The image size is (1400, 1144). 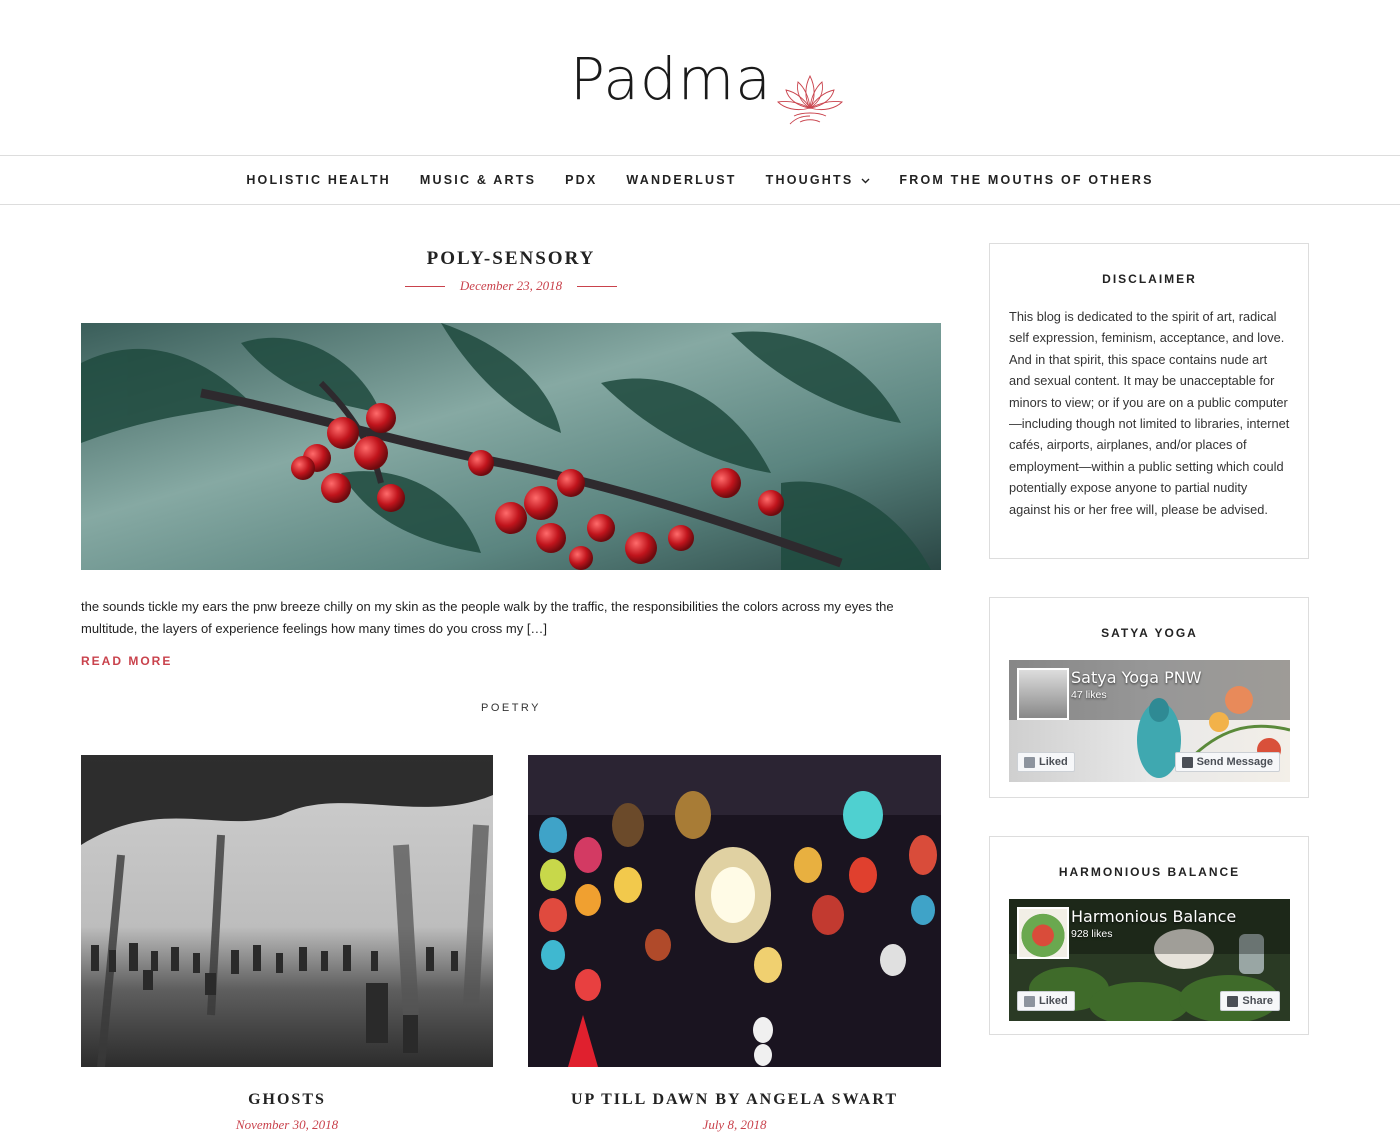 What do you see at coordinates (1149, 279) in the screenshot?
I see `widget-heading: DISCLAIMER` at bounding box center [1149, 279].